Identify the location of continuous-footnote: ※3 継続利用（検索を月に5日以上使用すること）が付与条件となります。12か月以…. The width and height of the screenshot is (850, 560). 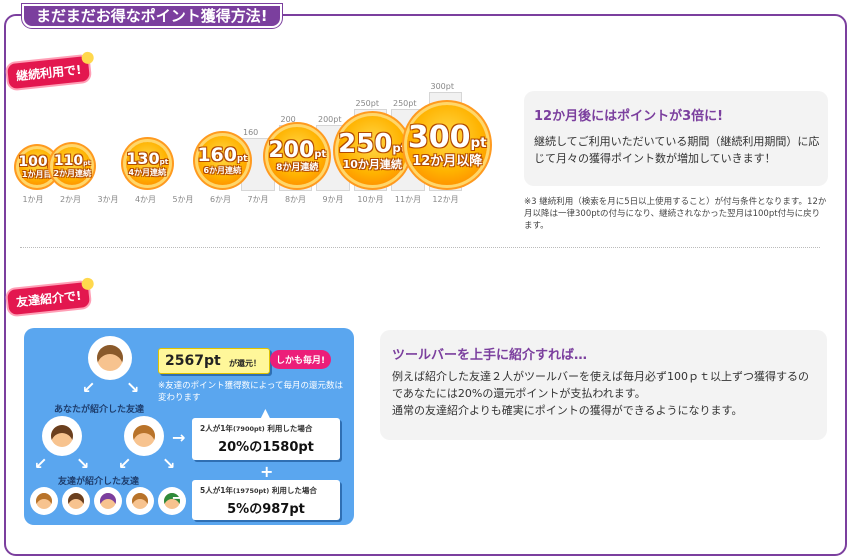
(675, 214).